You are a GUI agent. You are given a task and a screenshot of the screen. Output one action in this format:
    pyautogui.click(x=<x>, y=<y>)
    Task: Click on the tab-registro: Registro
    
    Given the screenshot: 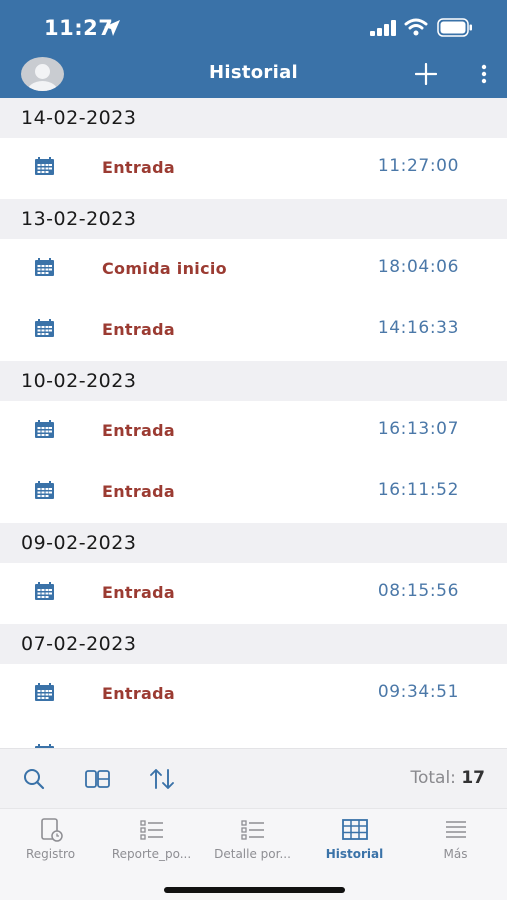 What is the action you would take?
    pyautogui.click(x=50, y=839)
    